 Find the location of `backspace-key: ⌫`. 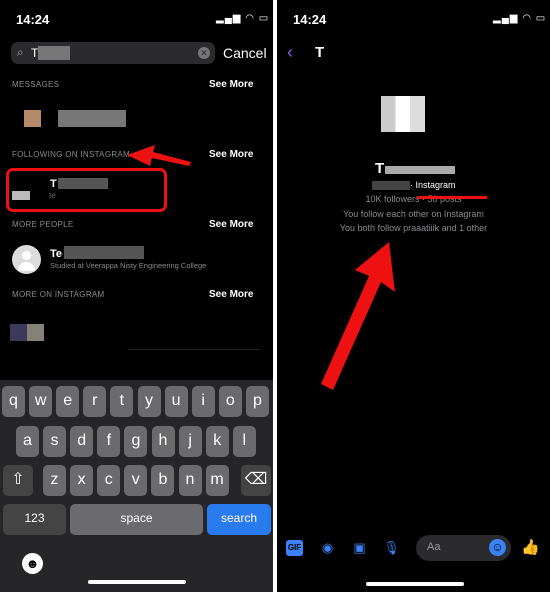

backspace-key: ⌫ is located at coordinates (256, 480).